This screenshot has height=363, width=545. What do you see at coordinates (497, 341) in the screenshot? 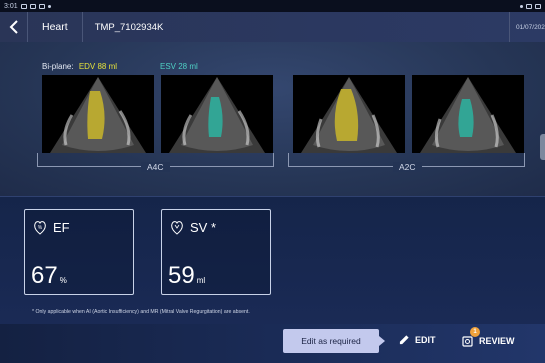
I see `review-label: REVIEW` at bounding box center [497, 341].